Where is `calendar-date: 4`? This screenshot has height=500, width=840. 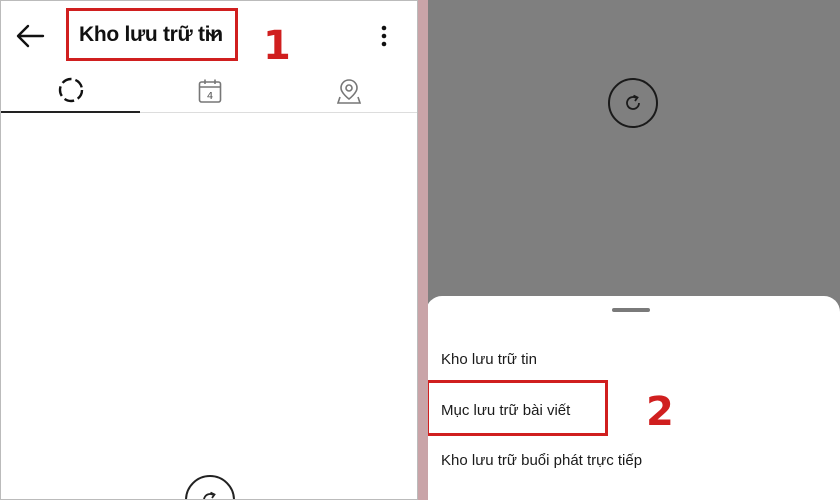
calendar-date: 4 is located at coordinates (209, 96).